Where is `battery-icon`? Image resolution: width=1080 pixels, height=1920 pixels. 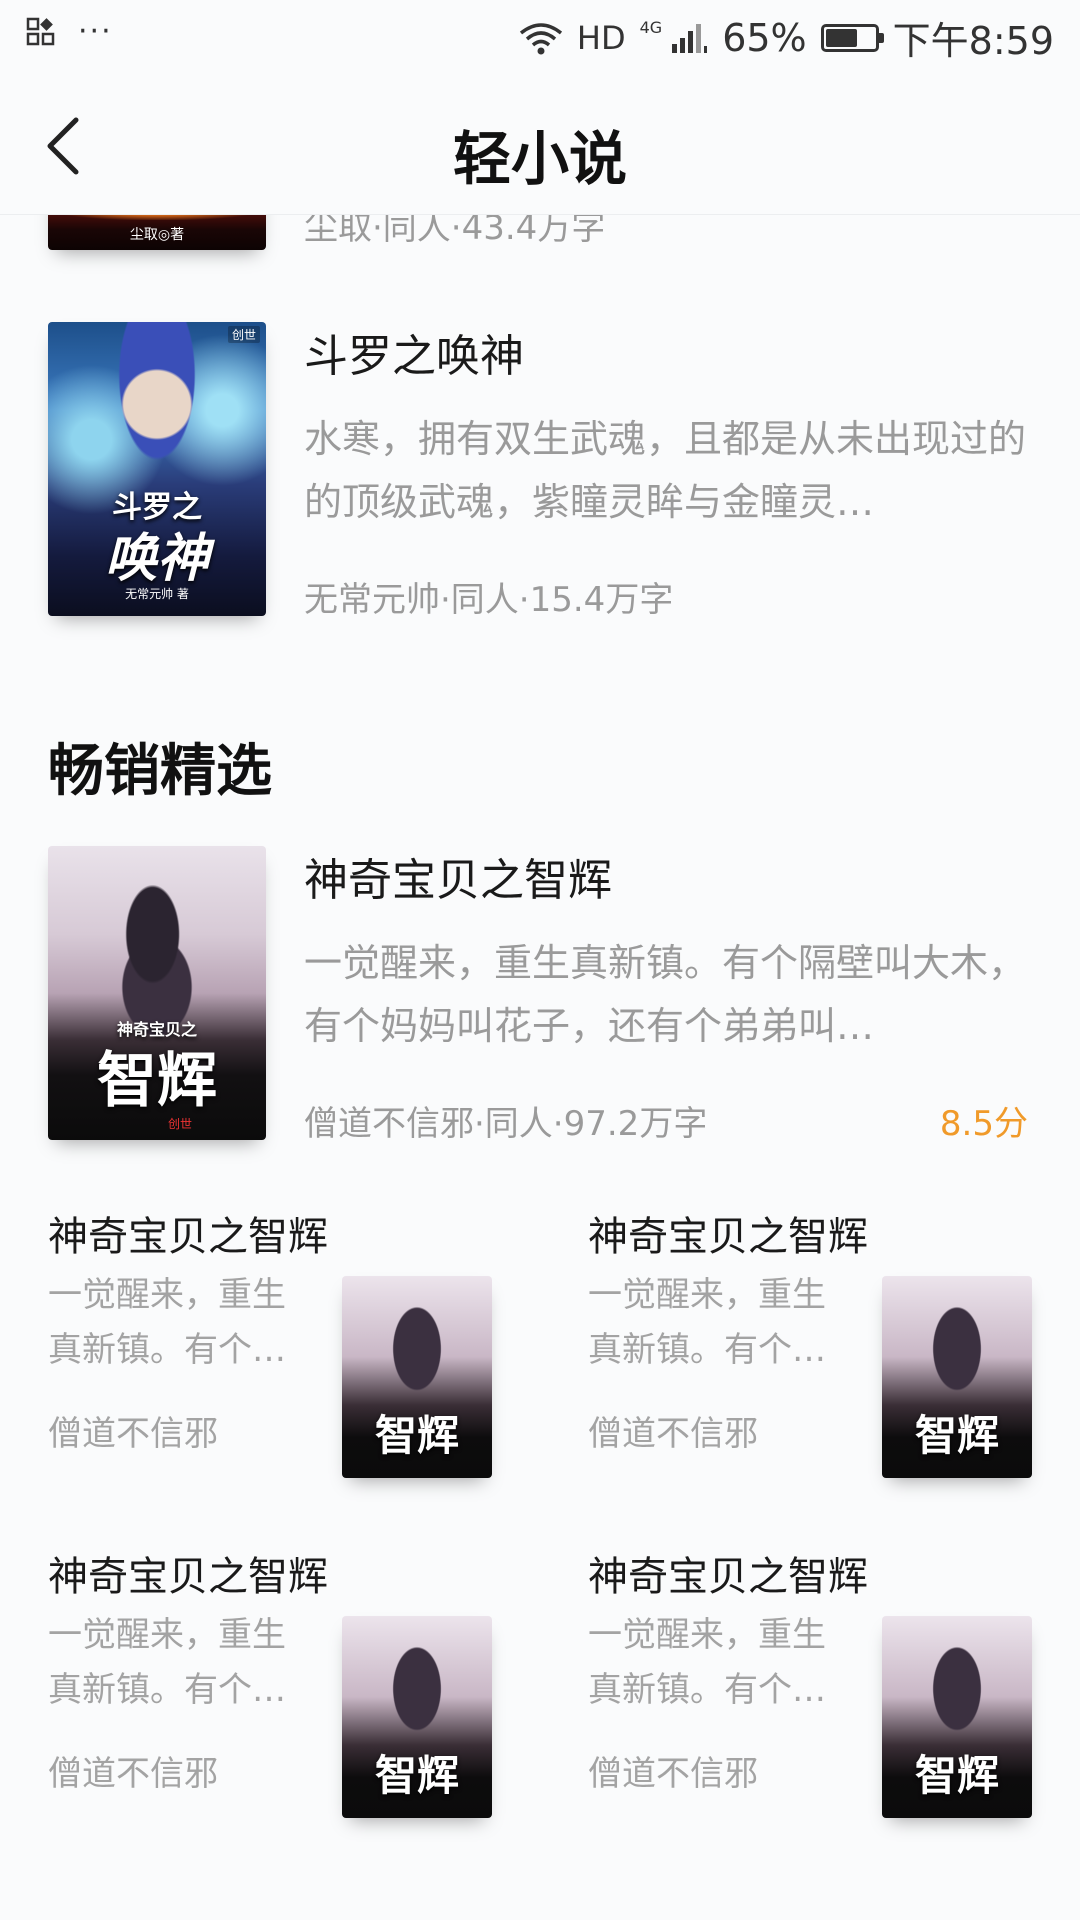
battery-icon is located at coordinates (852, 37).